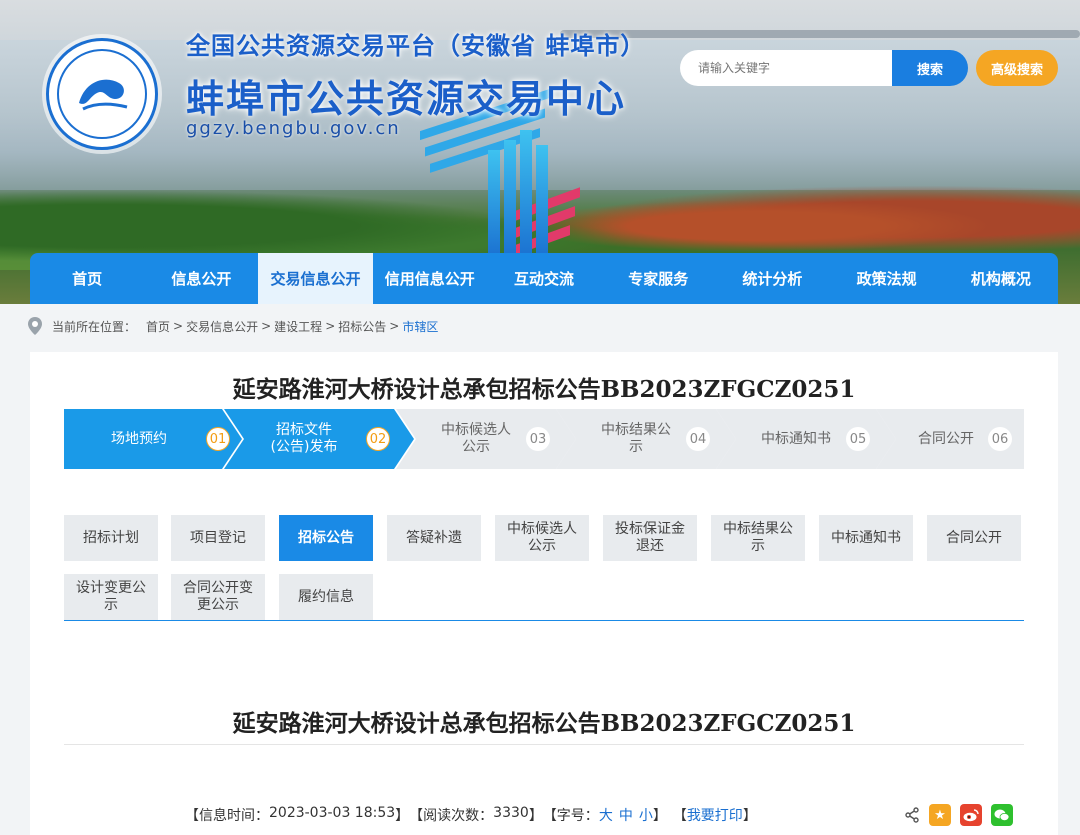 This screenshot has height=835, width=1080. I want to click on tab-project-registration: 项目登记, so click(218, 538).